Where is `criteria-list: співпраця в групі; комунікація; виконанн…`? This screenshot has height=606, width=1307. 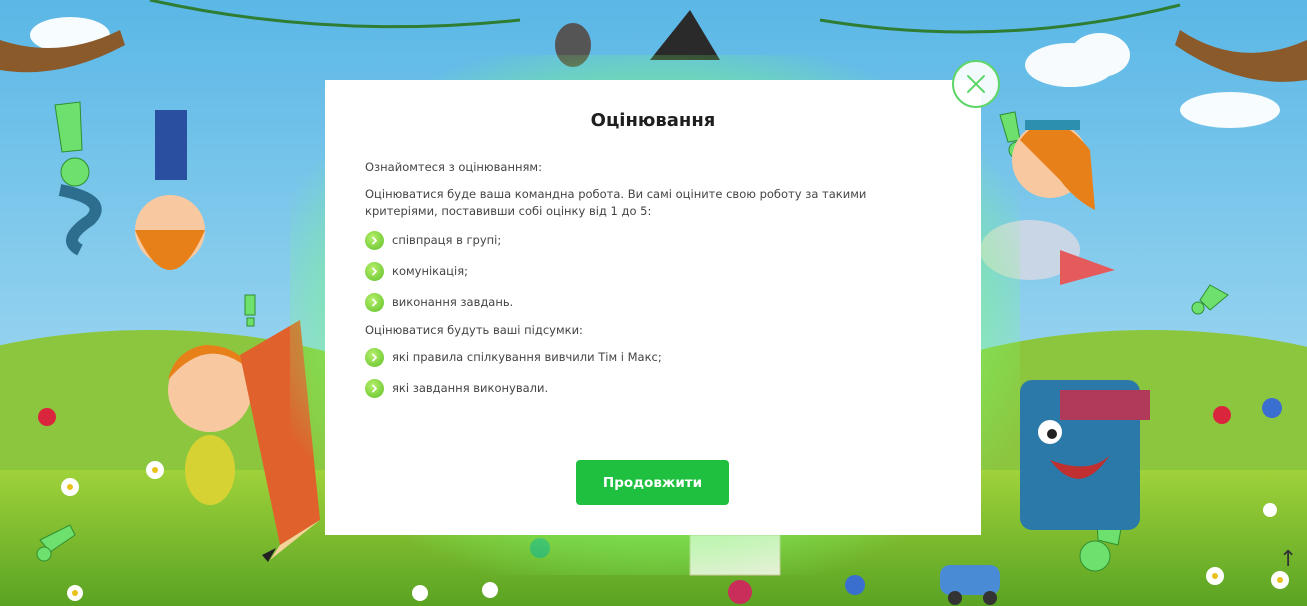
criteria-list: співпраця в групі; комунікація; виконанн… is located at coordinates (653, 271).